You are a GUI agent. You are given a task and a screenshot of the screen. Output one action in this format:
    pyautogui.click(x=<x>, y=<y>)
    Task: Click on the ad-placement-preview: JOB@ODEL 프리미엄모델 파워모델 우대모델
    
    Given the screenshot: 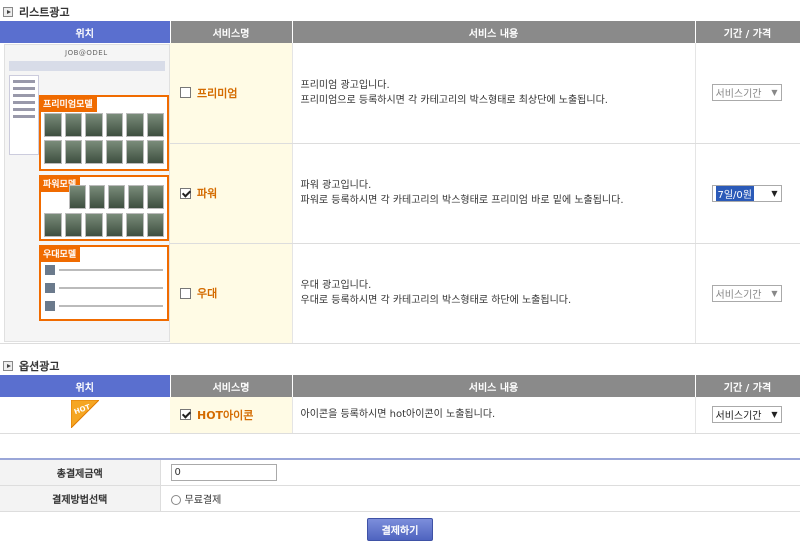 What is the action you would take?
    pyautogui.click(x=87, y=193)
    